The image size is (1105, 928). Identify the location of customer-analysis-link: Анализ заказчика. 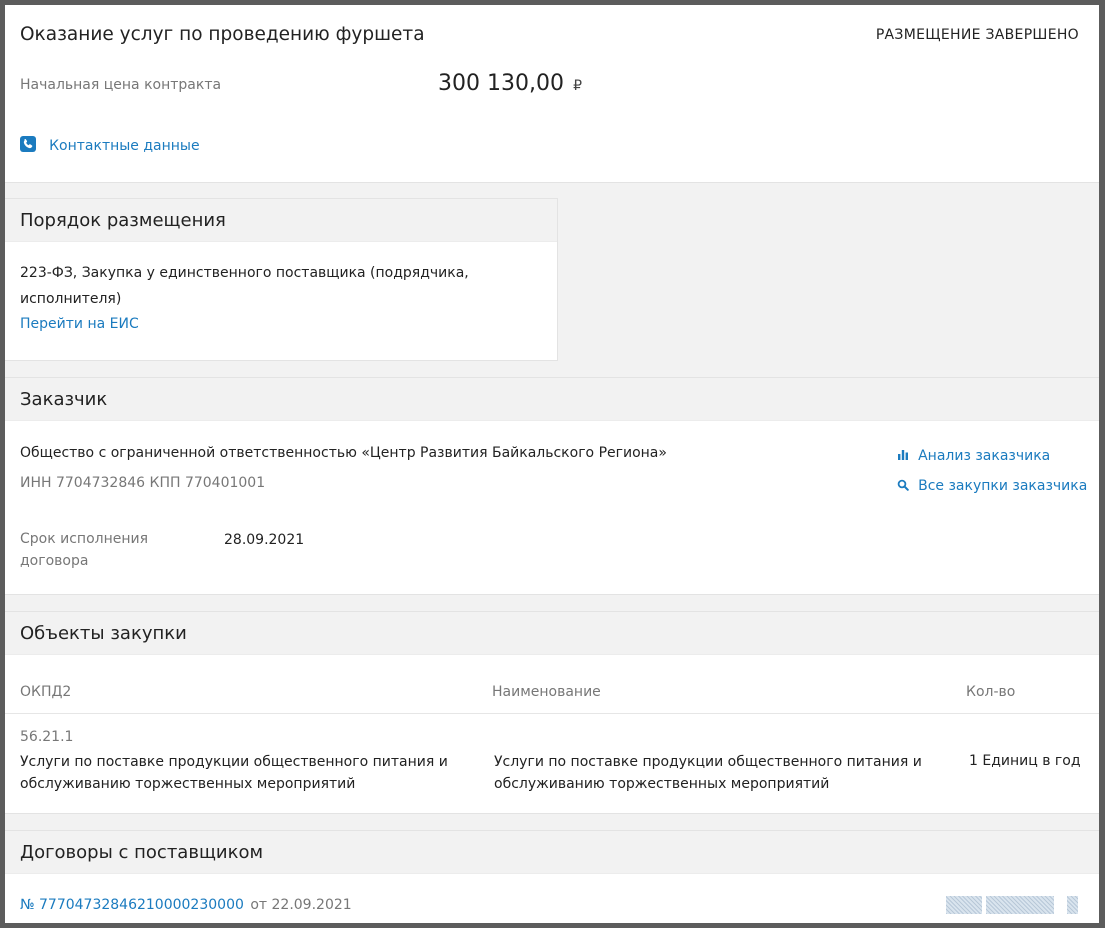
(984, 456).